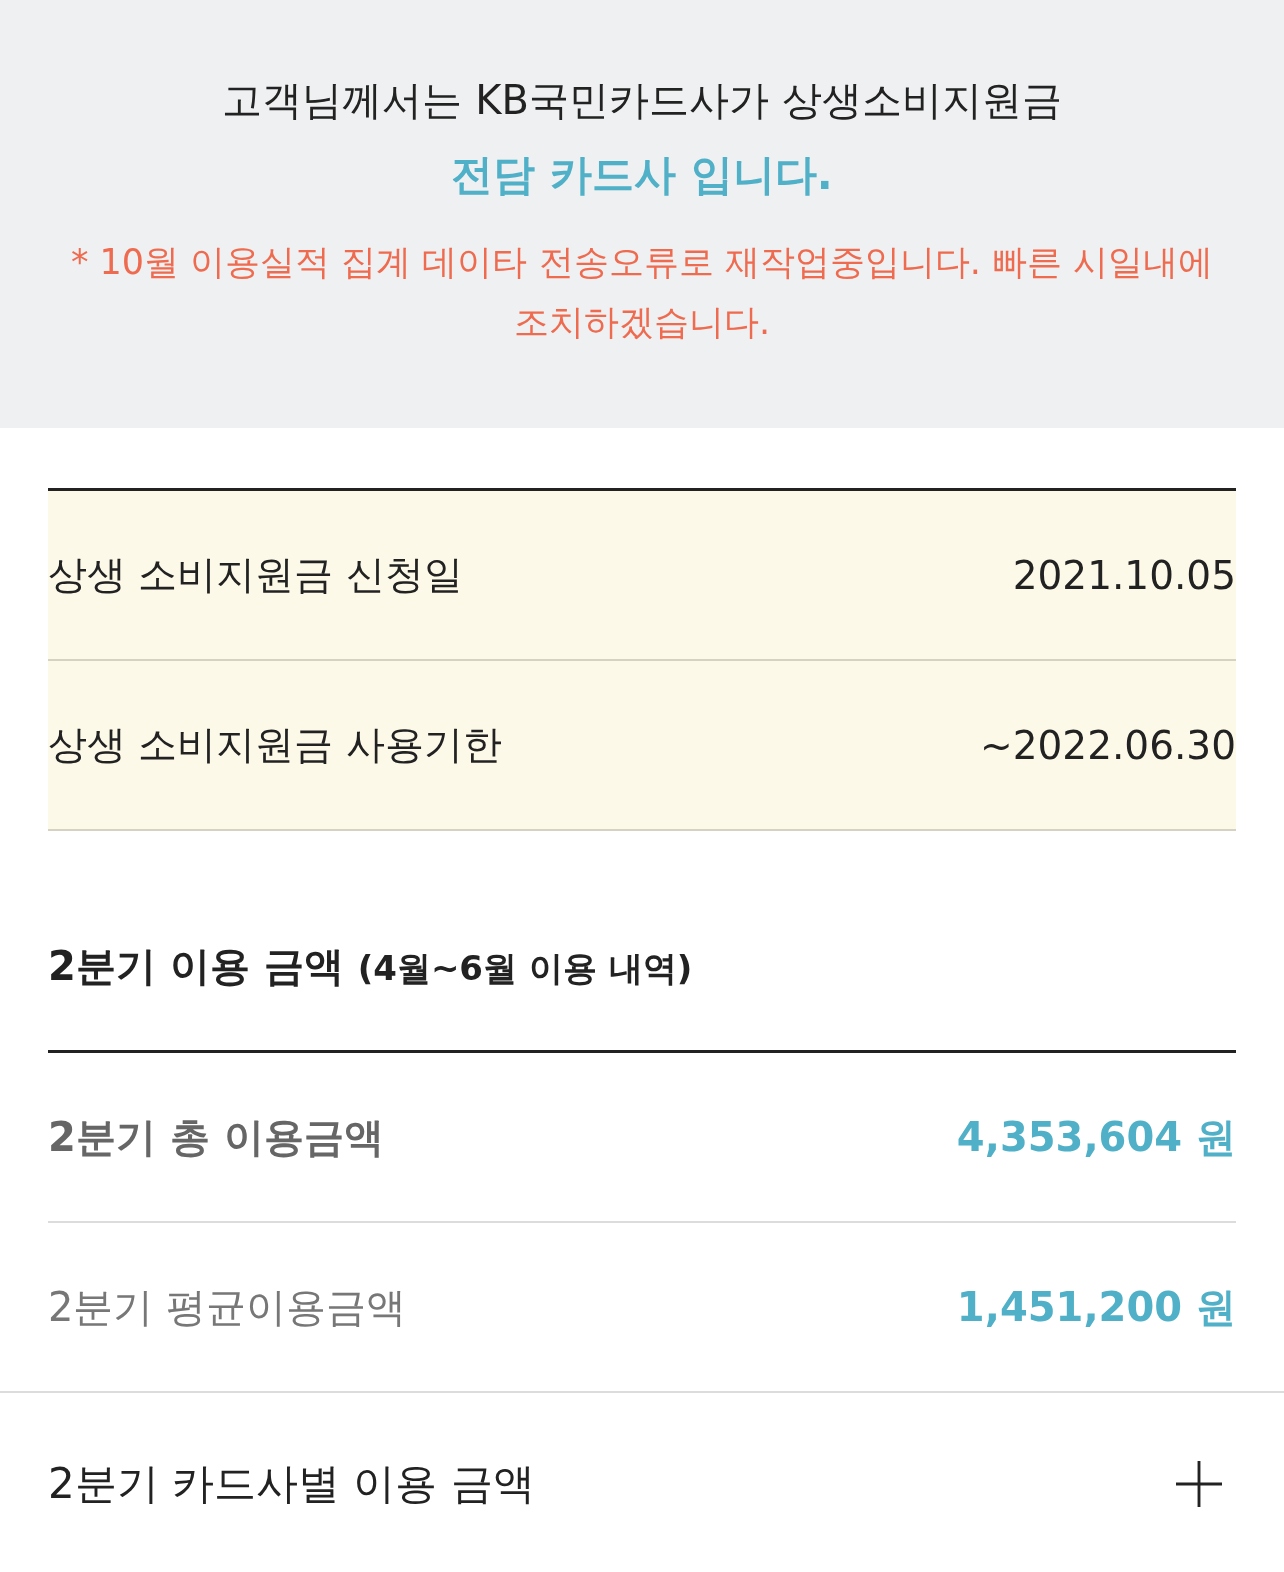 This screenshot has height=1572, width=1284. I want to click on notice-highlight: 전담 카드사 입니다., so click(642, 175).